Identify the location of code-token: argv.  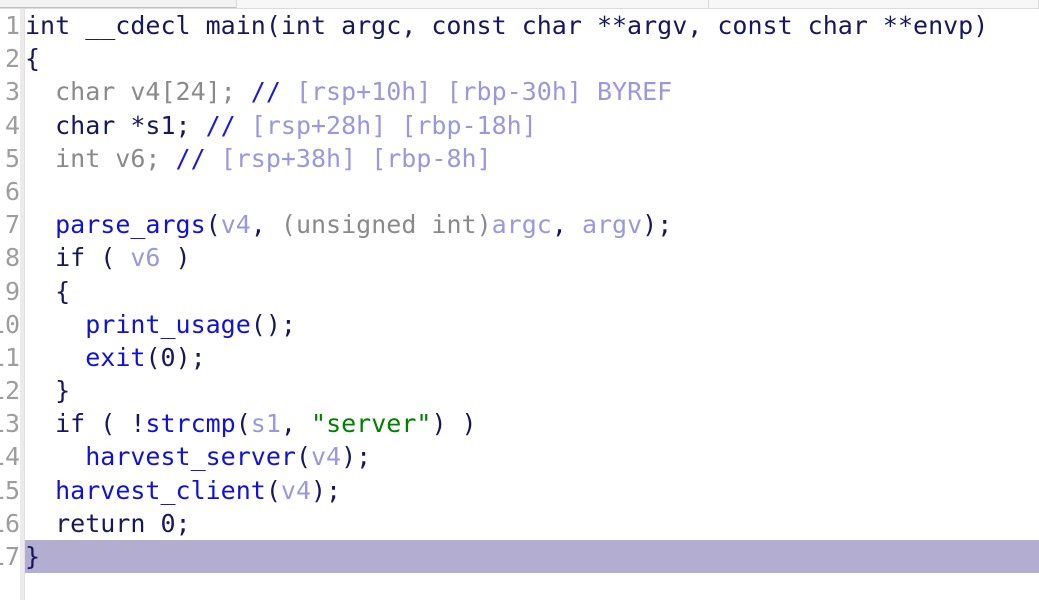
(612, 225).